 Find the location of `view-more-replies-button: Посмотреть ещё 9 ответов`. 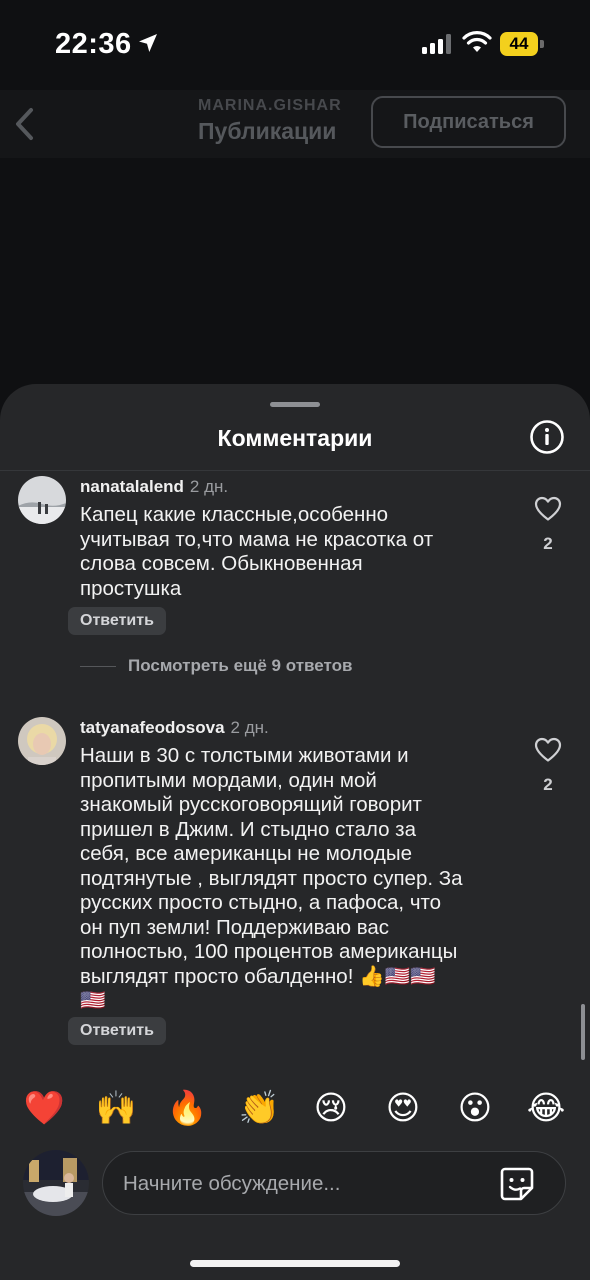

view-more-replies-button: Посмотреть ещё 9 ответов is located at coordinates (280, 667).